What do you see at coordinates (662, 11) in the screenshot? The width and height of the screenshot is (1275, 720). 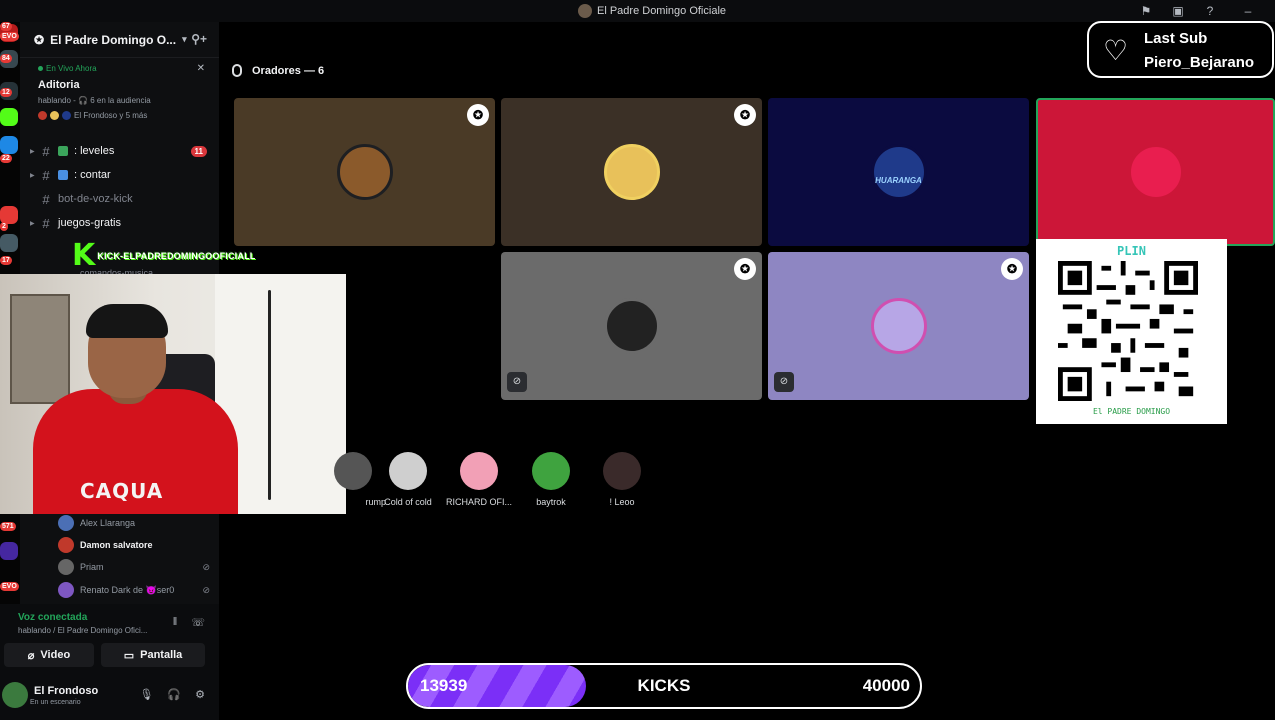 I see `window-title-text: El Padre Domingo Oficiale` at bounding box center [662, 11].